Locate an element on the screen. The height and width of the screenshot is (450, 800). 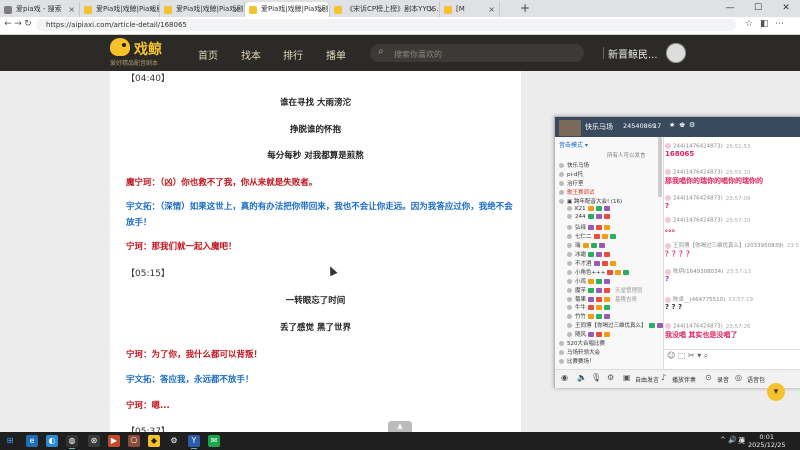
channel-tree-item: 比赛赛场！ is located at coordinates (577, 361).